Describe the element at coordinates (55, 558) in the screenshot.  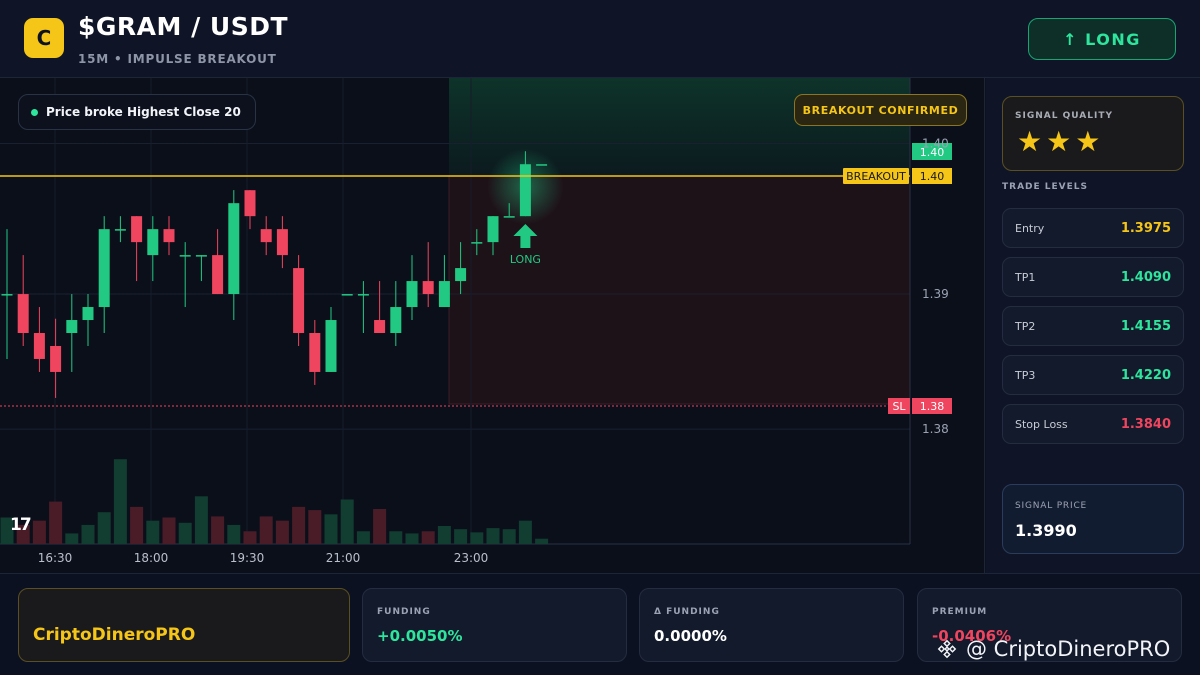
I see `x-tick-label: 16:30` at that location.